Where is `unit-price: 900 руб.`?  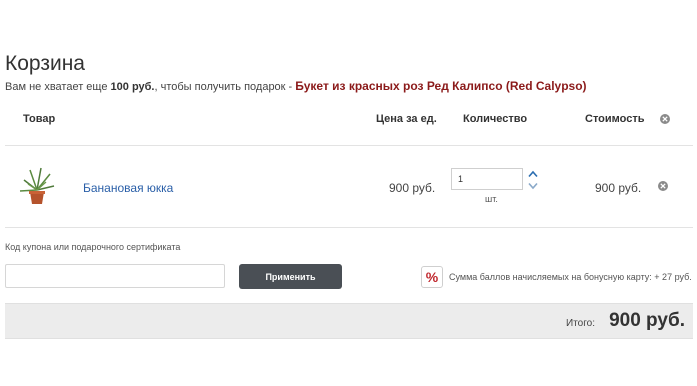
unit-price: 900 руб. is located at coordinates (412, 188).